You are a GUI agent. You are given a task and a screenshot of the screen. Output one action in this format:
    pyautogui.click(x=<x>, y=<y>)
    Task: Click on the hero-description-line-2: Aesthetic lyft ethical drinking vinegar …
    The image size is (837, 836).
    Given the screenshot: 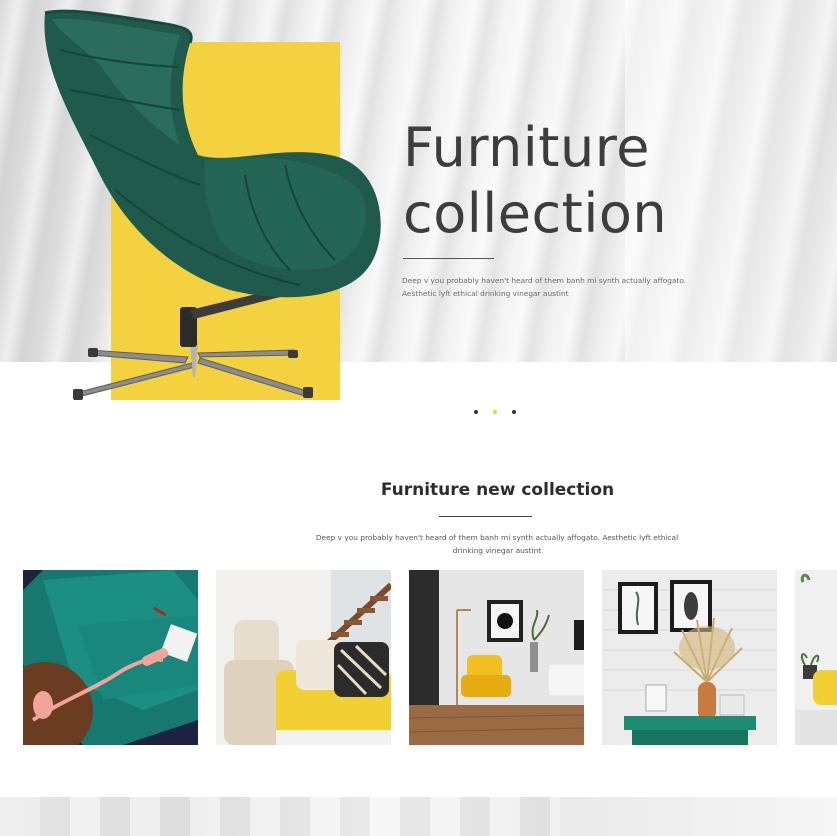 What is the action you would take?
    pyautogui.click(x=485, y=293)
    